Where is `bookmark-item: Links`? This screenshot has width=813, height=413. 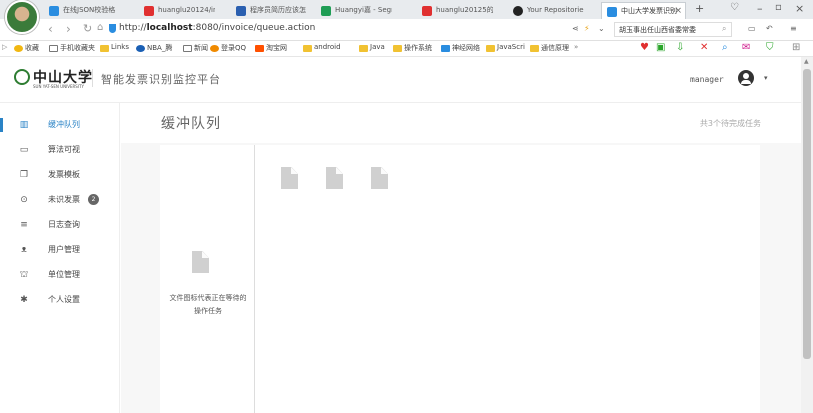 bookmark-item: Links is located at coordinates (114, 47).